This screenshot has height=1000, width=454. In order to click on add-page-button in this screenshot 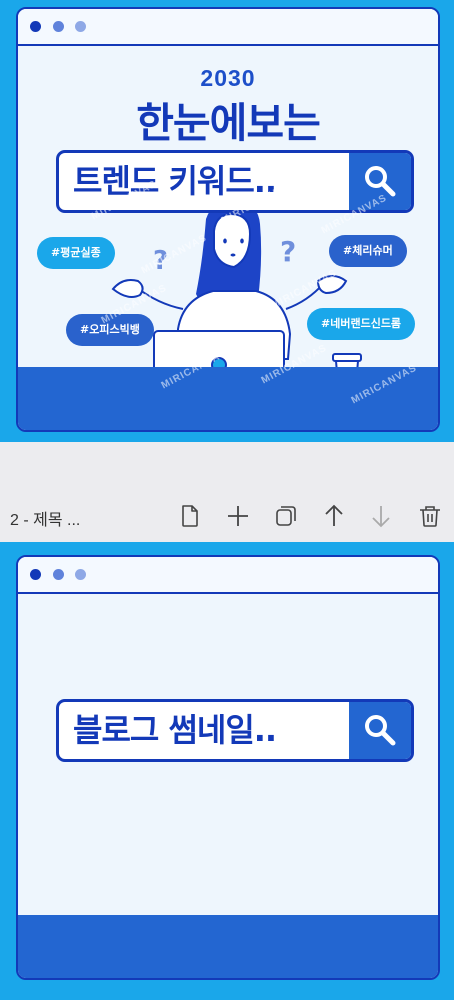, I will do `click(238, 516)`.